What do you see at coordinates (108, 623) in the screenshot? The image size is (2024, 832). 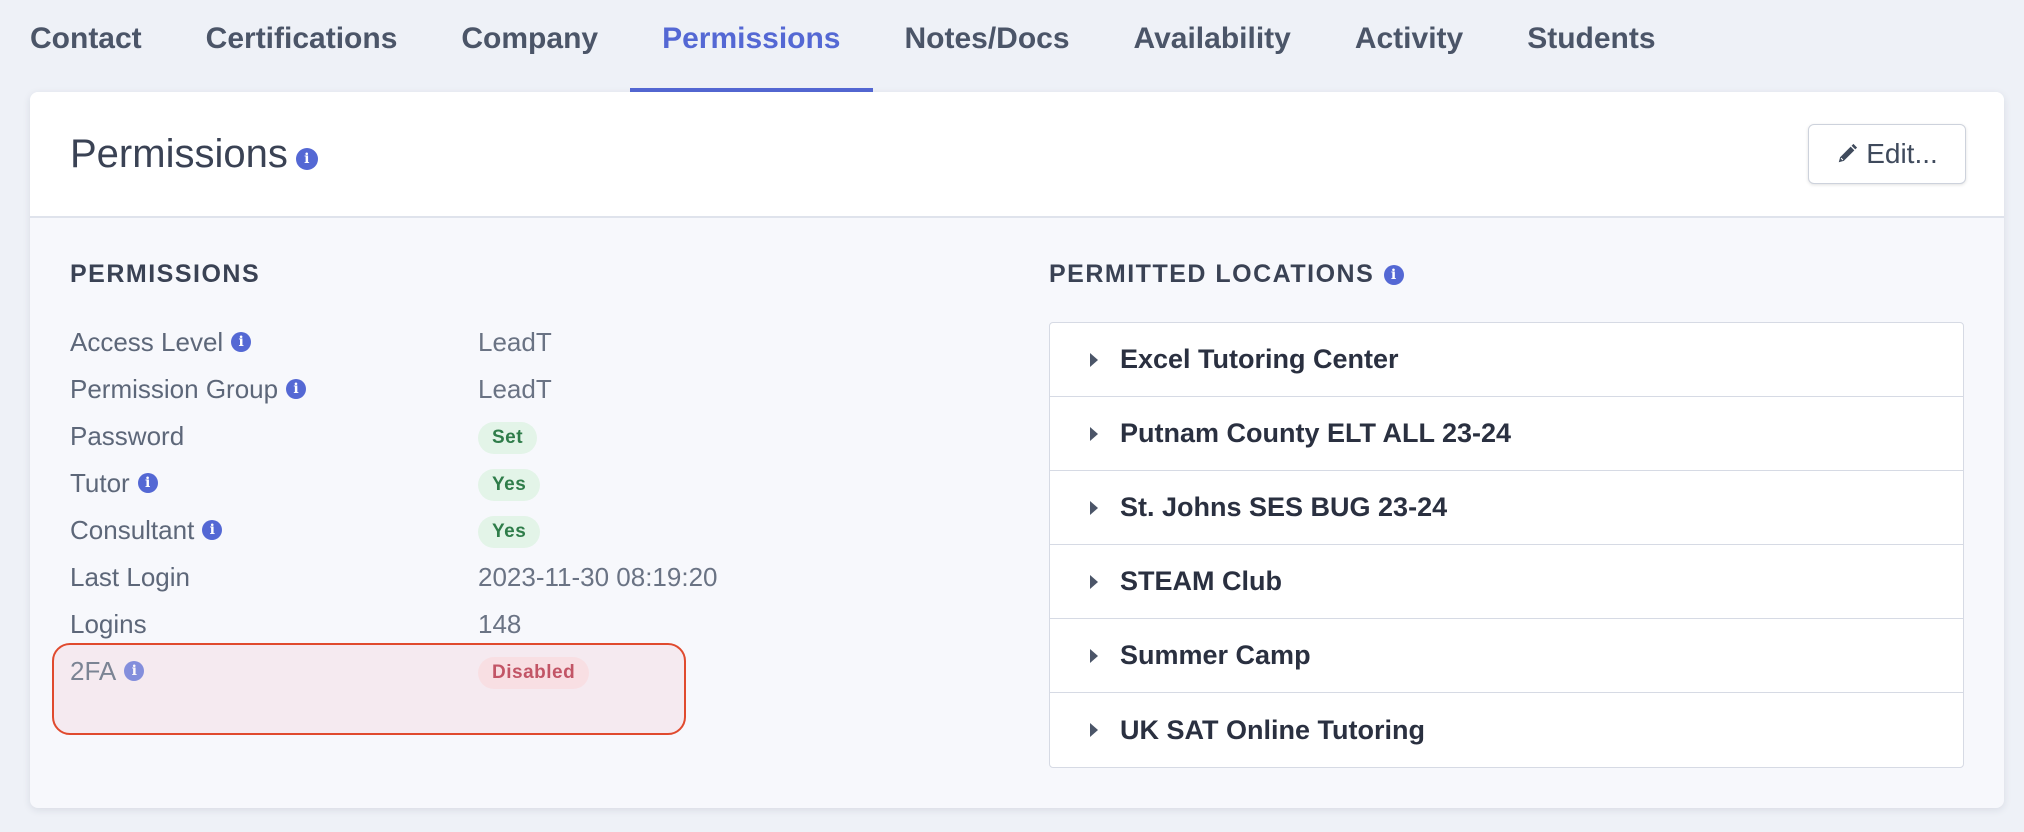 I see `perm-label-text: Logins` at bounding box center [108, 623].